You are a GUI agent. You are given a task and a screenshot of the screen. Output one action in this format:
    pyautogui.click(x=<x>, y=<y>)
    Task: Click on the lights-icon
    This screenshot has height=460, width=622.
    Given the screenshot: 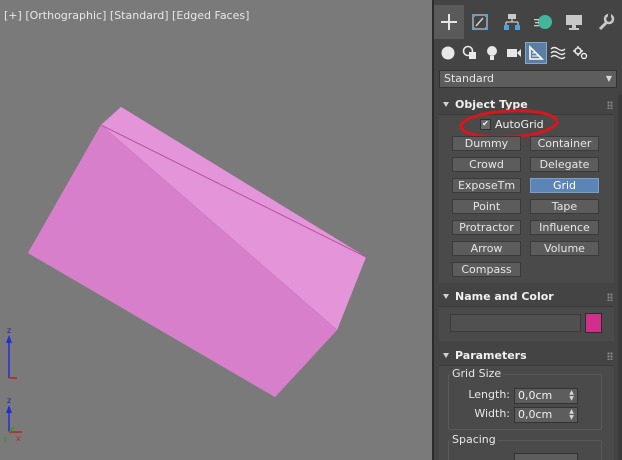 What is the action you would take?
    pyautogui.click(x=492, y=53)
    